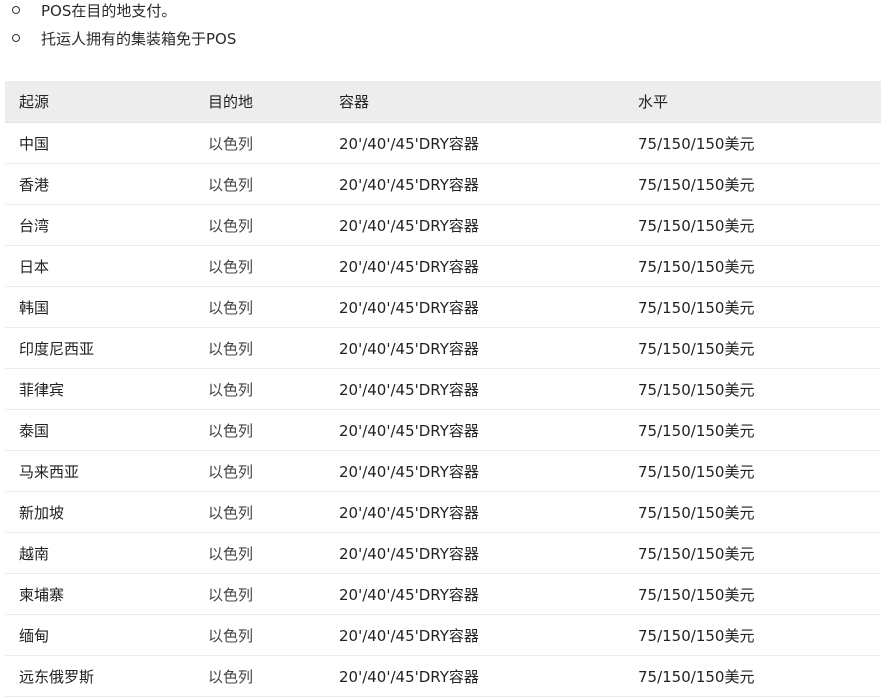 The image size is (888, 699). I want to click on table-row: 泰国 以色列 20'/40'/45'DRY容器 75/150/150美元, so click(443, 430).